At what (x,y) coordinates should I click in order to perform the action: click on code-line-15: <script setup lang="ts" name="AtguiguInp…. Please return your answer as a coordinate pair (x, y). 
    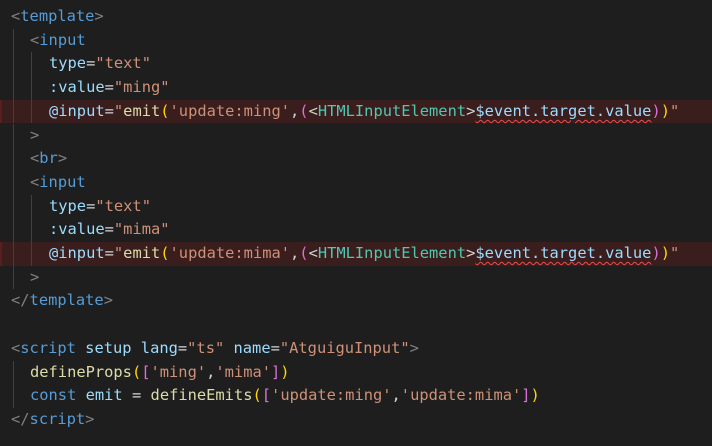
    Looking at the image, I should click on (356, 349).